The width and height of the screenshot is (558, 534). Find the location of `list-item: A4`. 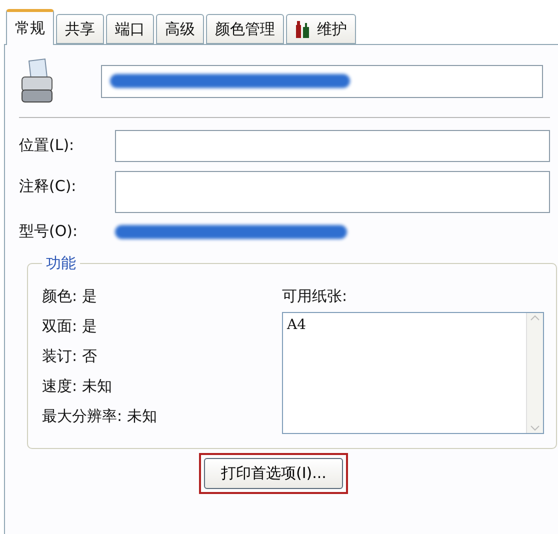

list-item: A4 is located at coordinates (404, 325).